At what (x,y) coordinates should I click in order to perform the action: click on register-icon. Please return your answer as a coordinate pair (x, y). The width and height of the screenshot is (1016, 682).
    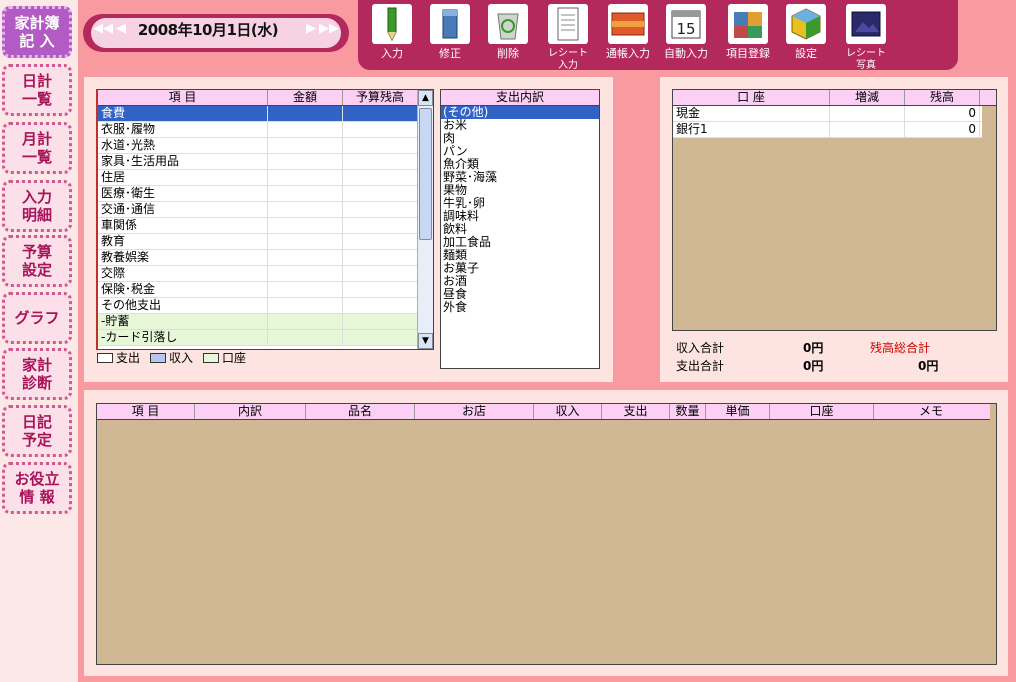
    Looking at the image, I should click on (748, 24).